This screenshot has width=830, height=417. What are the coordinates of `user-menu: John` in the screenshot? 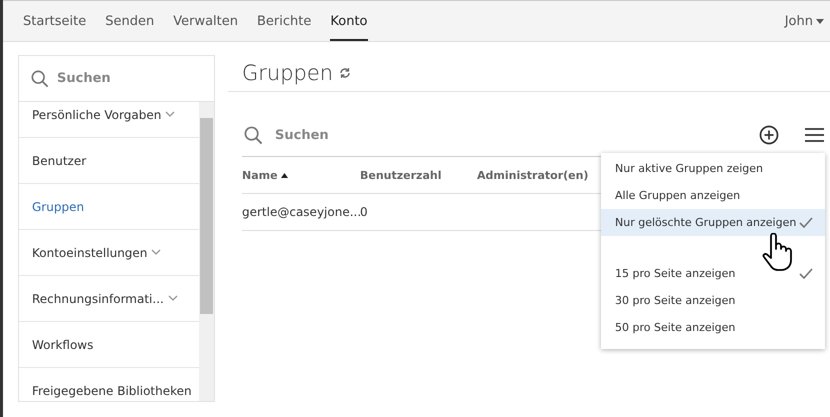 It's located at (804, 21).